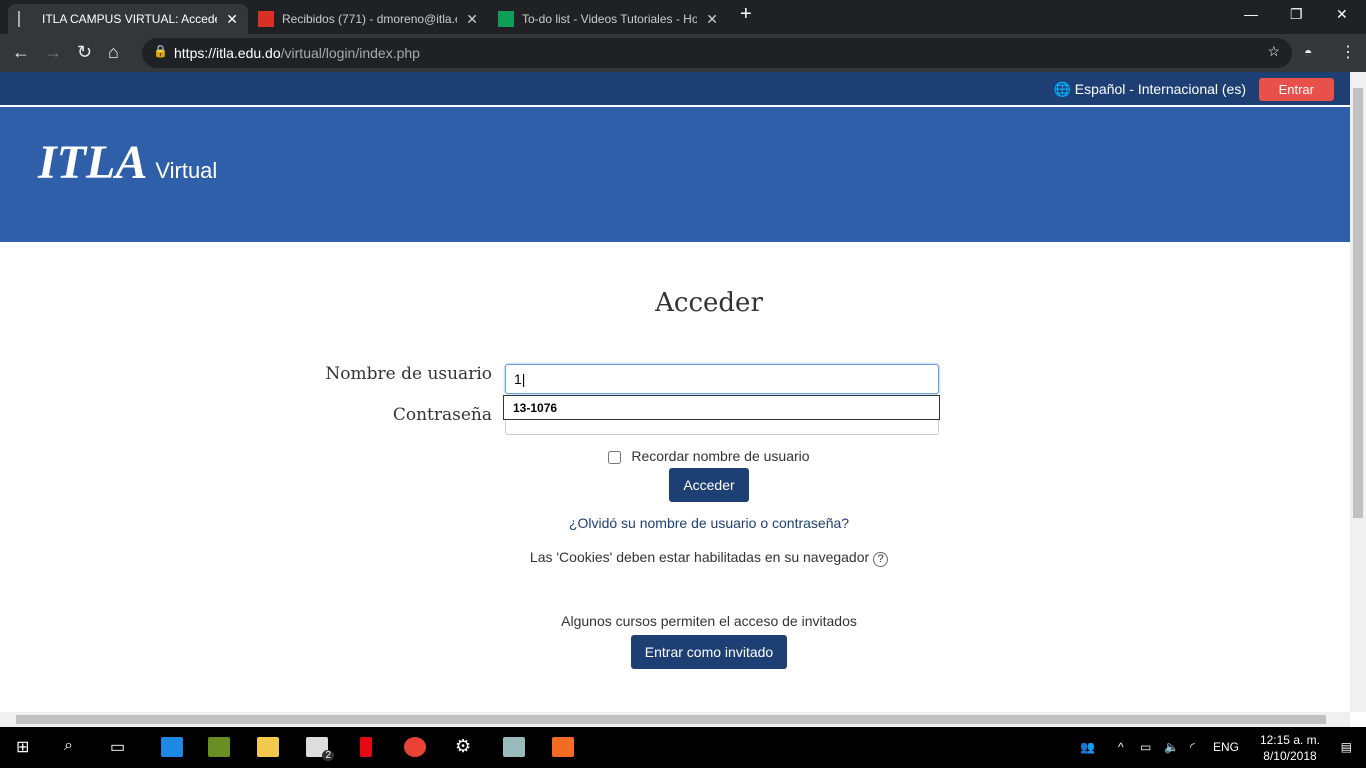 The height and width of the screenshot is (768, 1366). Describe the element at coordinates (368, 19) in the screenshot. I see `tab-gmail: Recibidos (771) - dmoreno@itla.edu.do ✕` at that location.